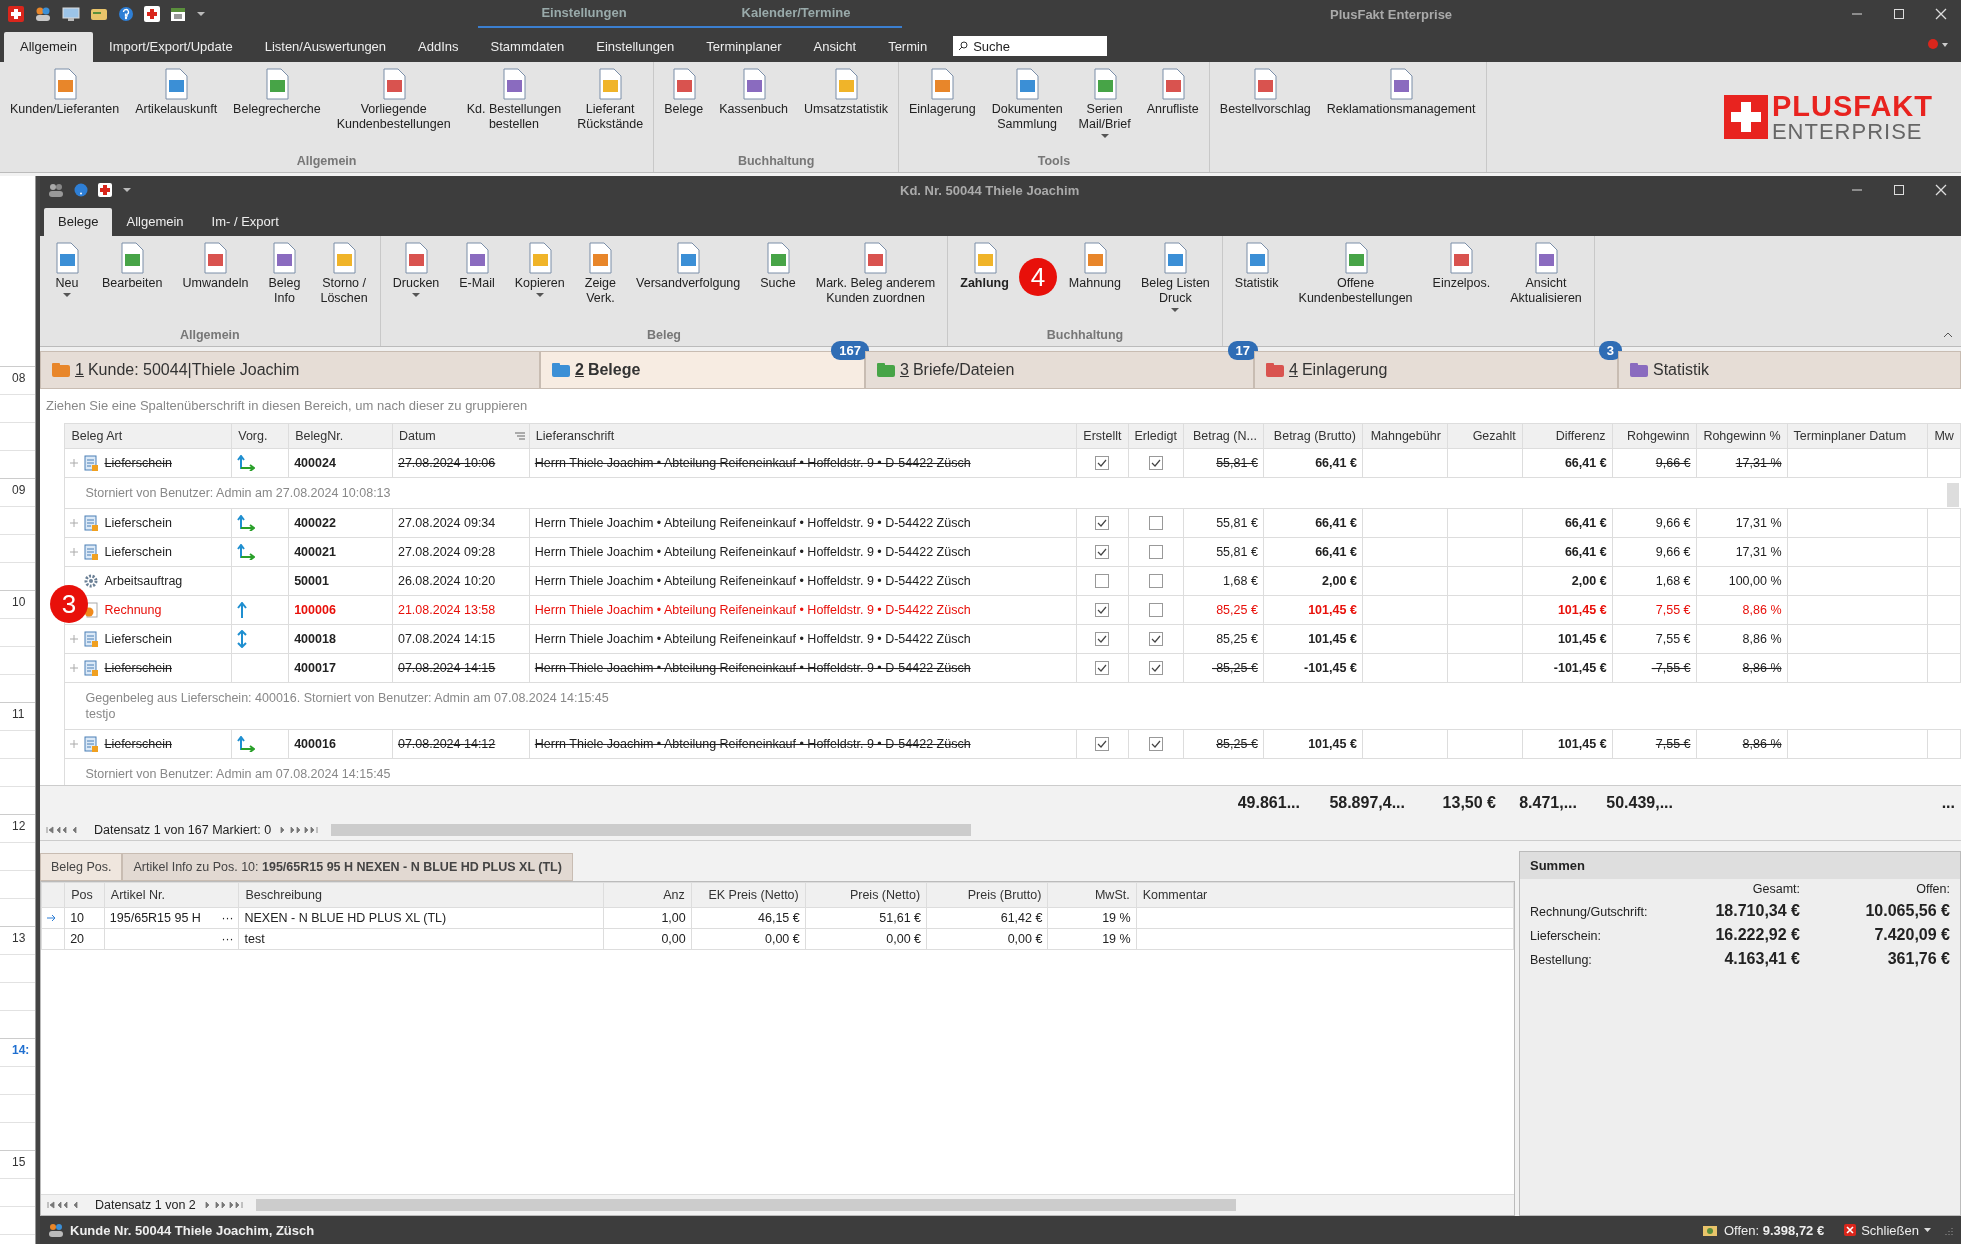 Image resolution: width=1961 pixels, height=1244 pixels. Describe the element at coordinates (176, 92) in the screenshot. I see `ribbon-button: Artikelauskunft` at that location.